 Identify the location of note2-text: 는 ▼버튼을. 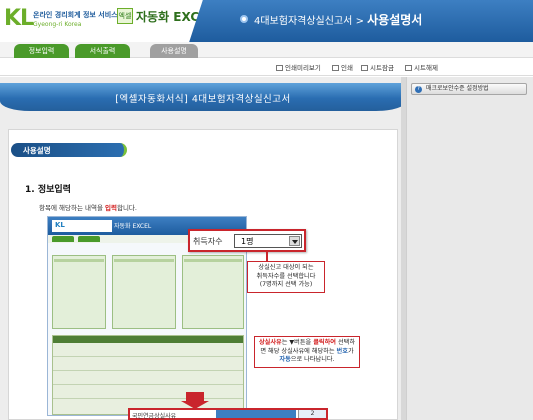
(297, 342).